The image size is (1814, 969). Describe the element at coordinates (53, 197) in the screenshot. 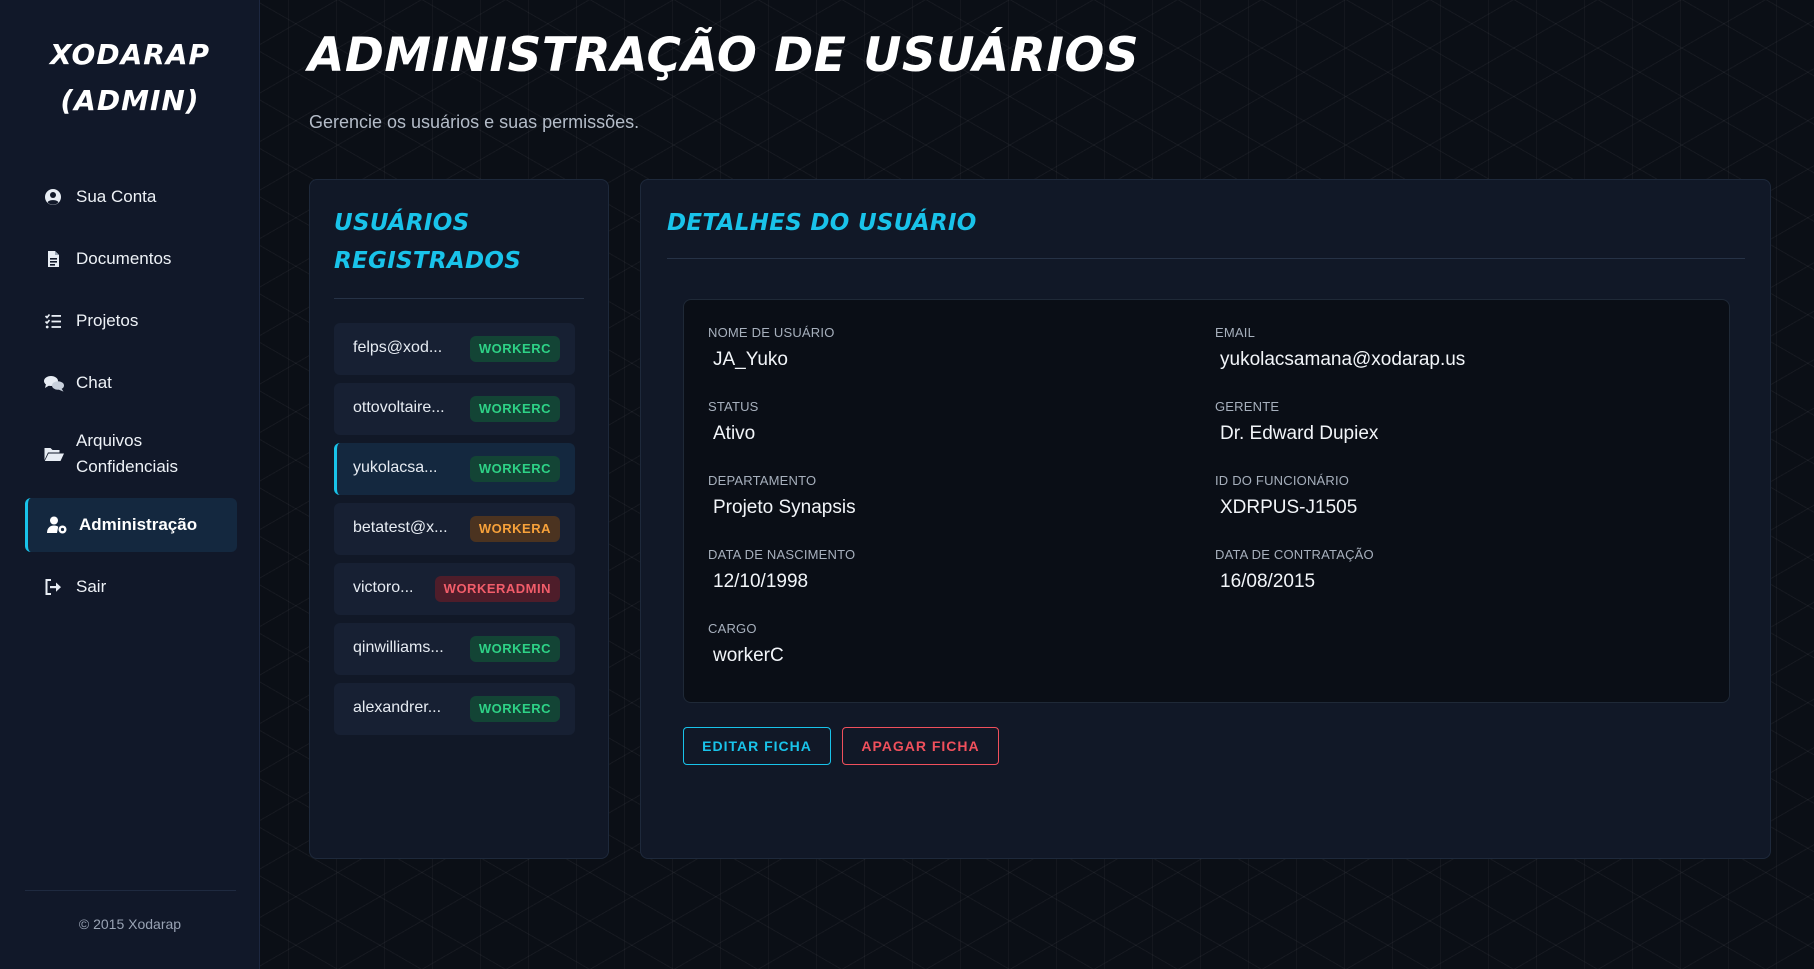

I see `user-circle-icon` at that location.